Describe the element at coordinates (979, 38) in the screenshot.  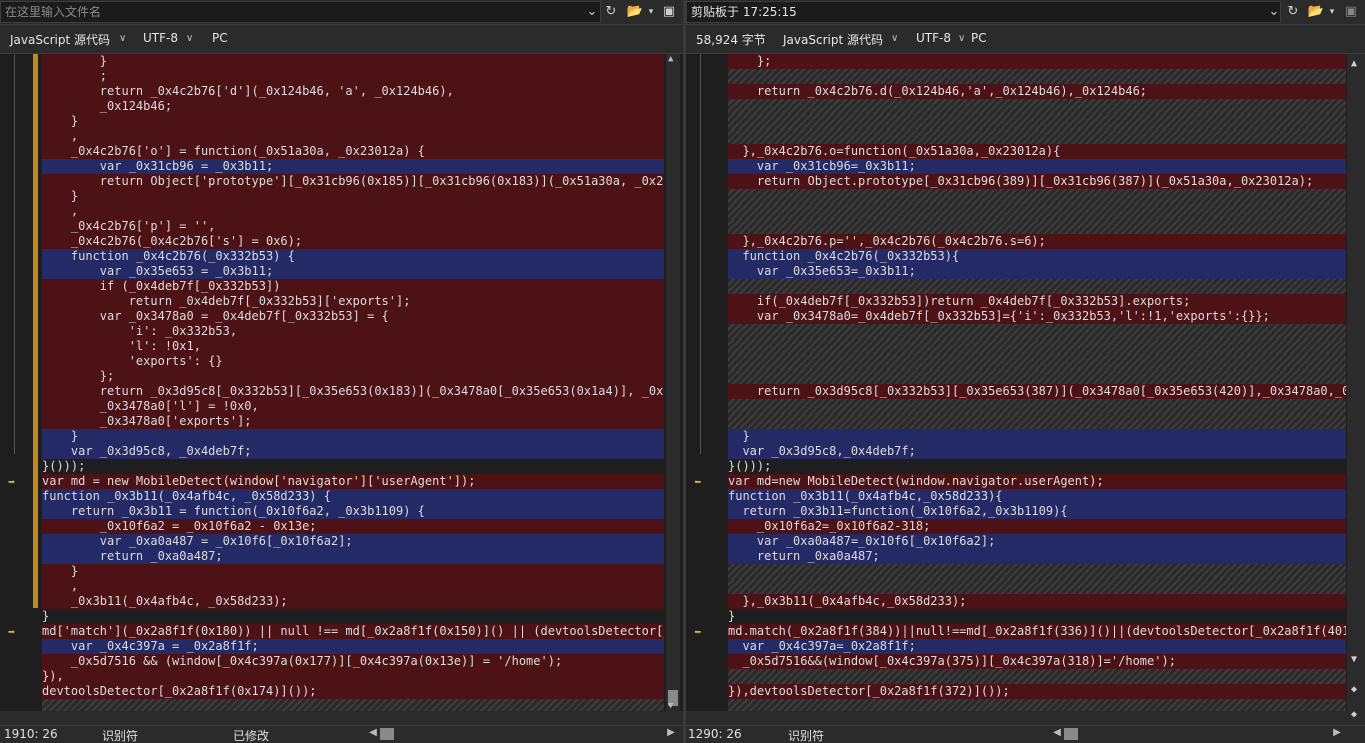
I see `right-lineending: PC` at that location.